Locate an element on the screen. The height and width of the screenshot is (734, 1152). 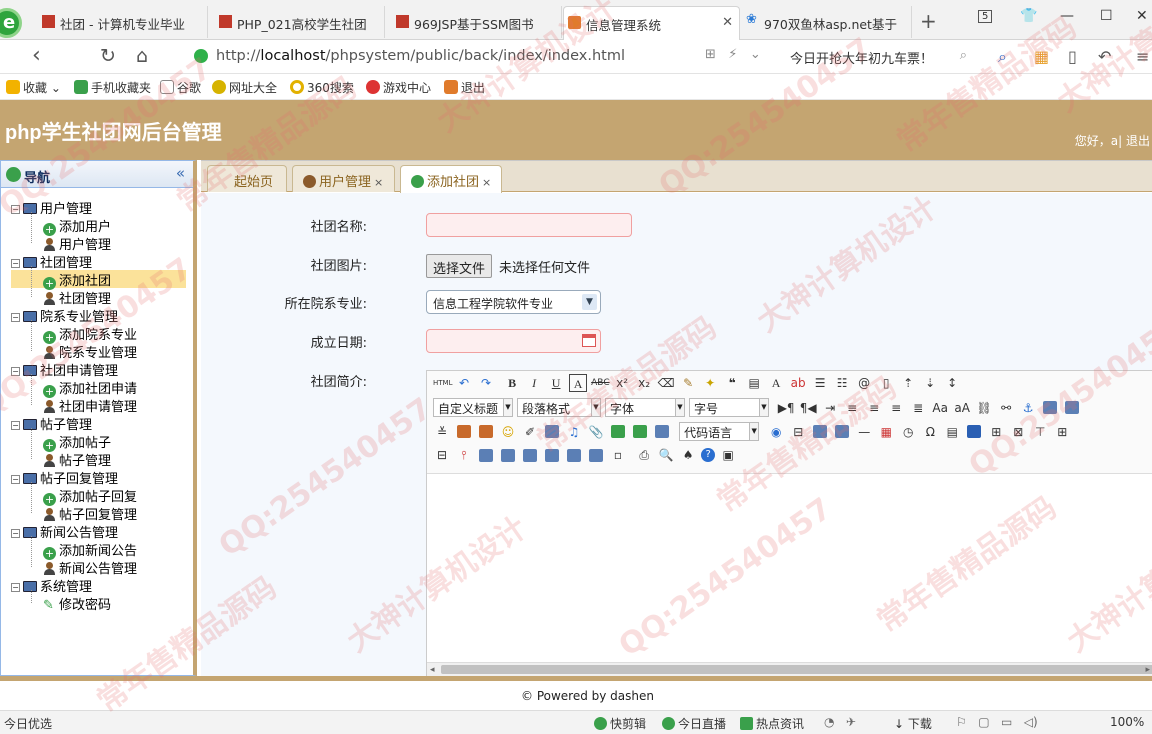
align-right-icon: ≡ is located at coordinates (896, 408).